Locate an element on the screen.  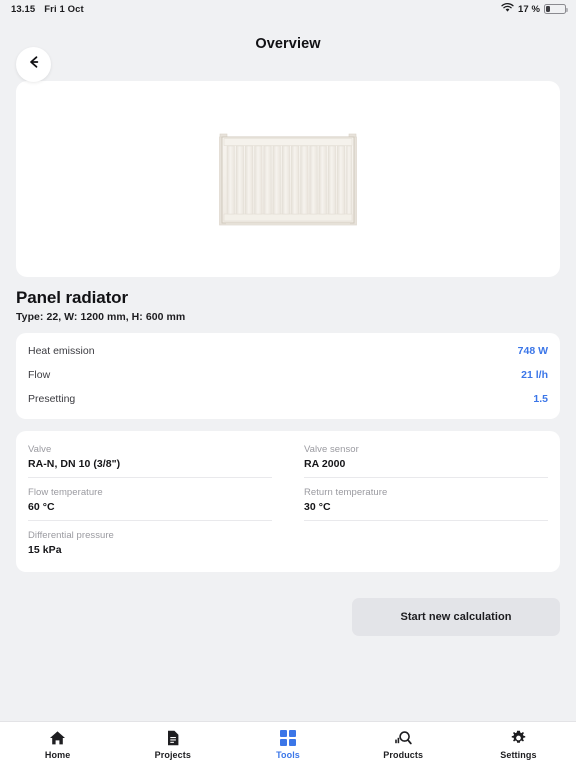
status-date: Fri 1 Oct is located at coordinates (64, 9).